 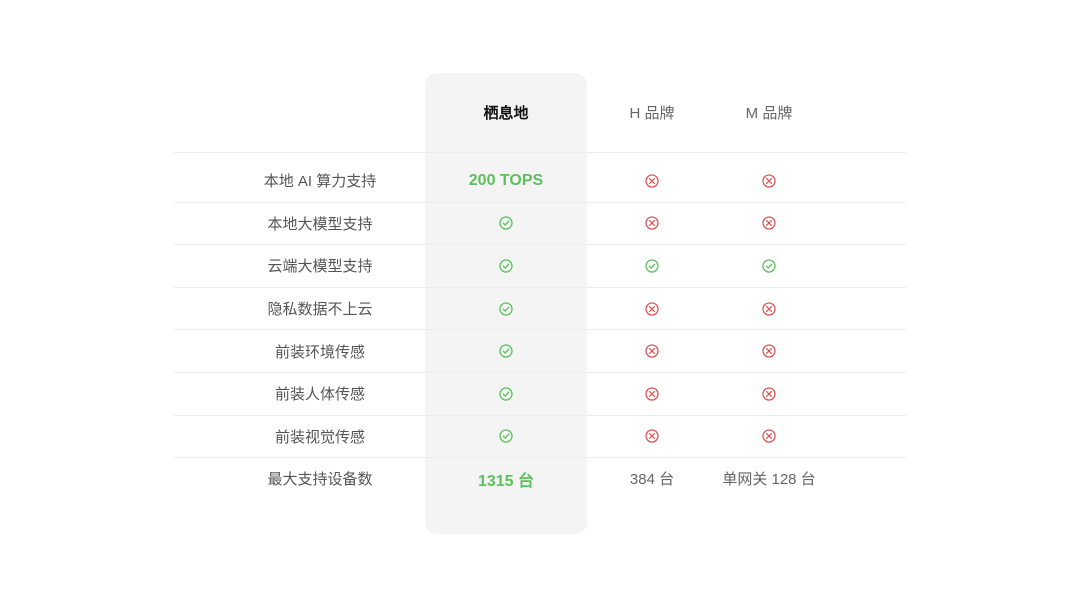 I want to click on cell-m: 单网关 128 台, so click(x=769, y=479).